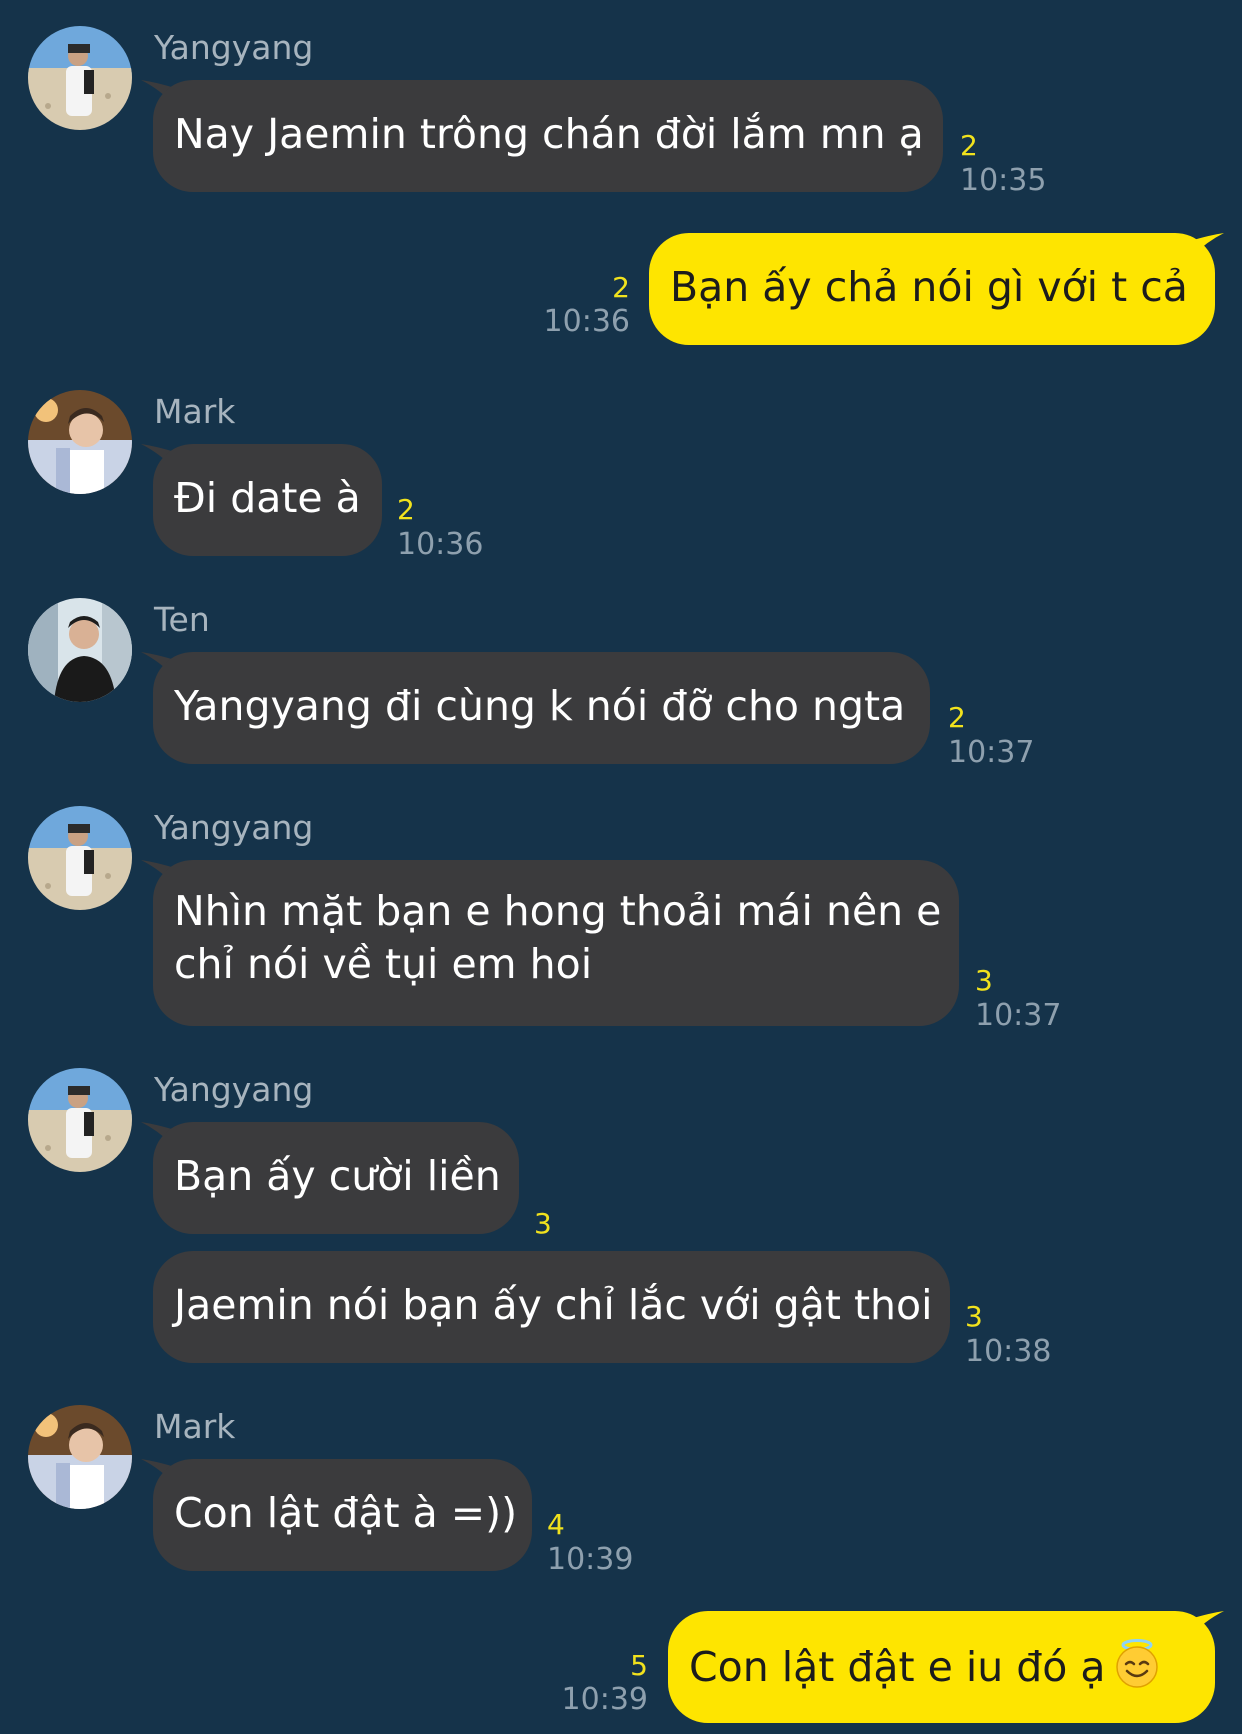 This screenshot has height=1734, width=1242. What do you see at coordinates (897, 1667) in the screenshot?
I see `message-text: Con lật đật e iu đó ạ` at bounding box center [897, 1667].